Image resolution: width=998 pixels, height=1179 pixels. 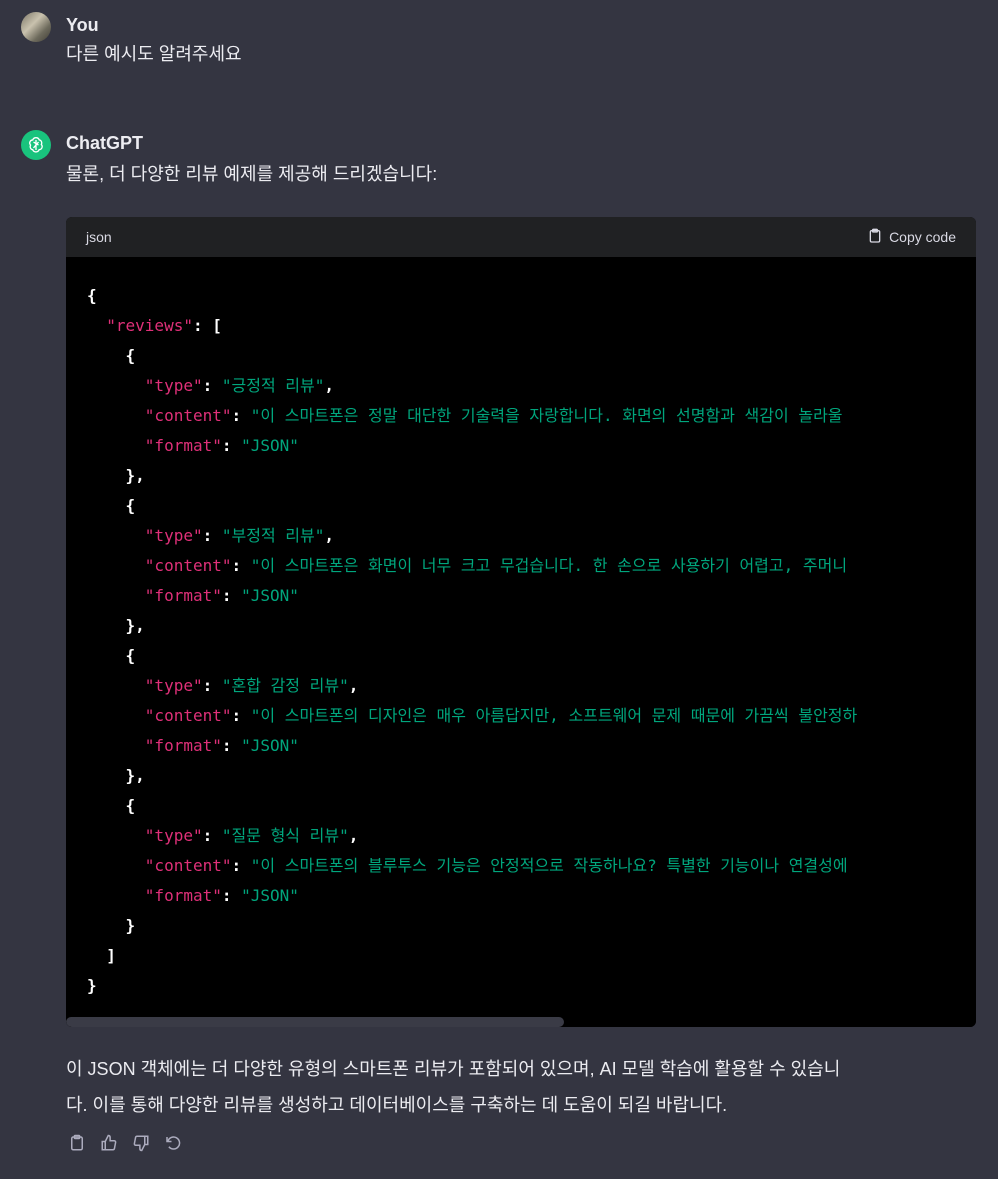 What do you see at coordinates (239, 385) in the screenshot?
I see `code-line: "type": "긍정적 리뷰",` at bounding box center [239, 385].